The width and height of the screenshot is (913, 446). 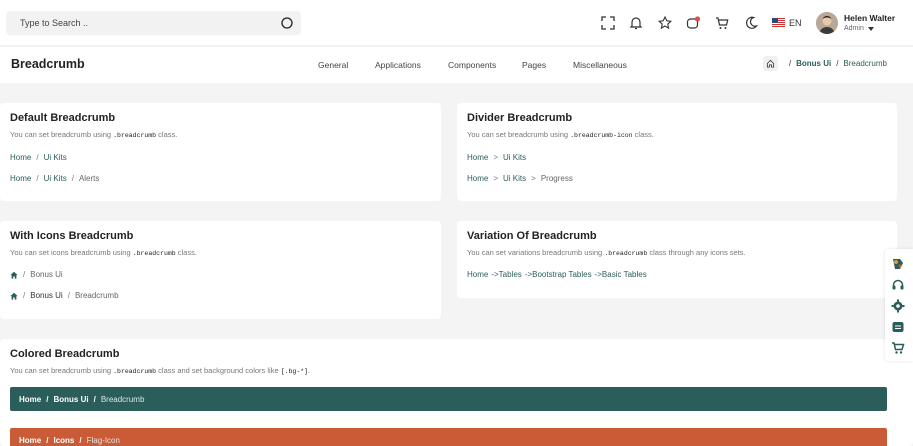 What do you see at coordinates (520, 118) in the screenshot?
I see `card-title: Divider Breadcrumb` at bounding box center [520, 118].